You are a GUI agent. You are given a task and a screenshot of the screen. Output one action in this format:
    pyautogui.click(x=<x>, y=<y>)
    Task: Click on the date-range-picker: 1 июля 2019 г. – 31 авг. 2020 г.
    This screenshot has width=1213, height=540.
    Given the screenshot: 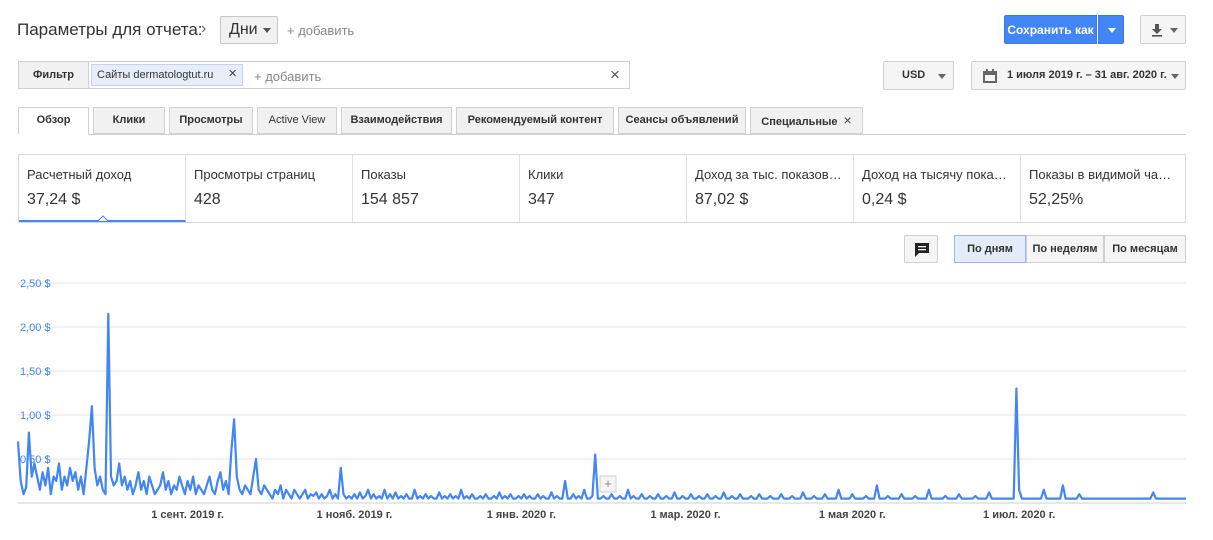 What is the action you would take?
    pyautogui.click(x=1078, y=75)
    